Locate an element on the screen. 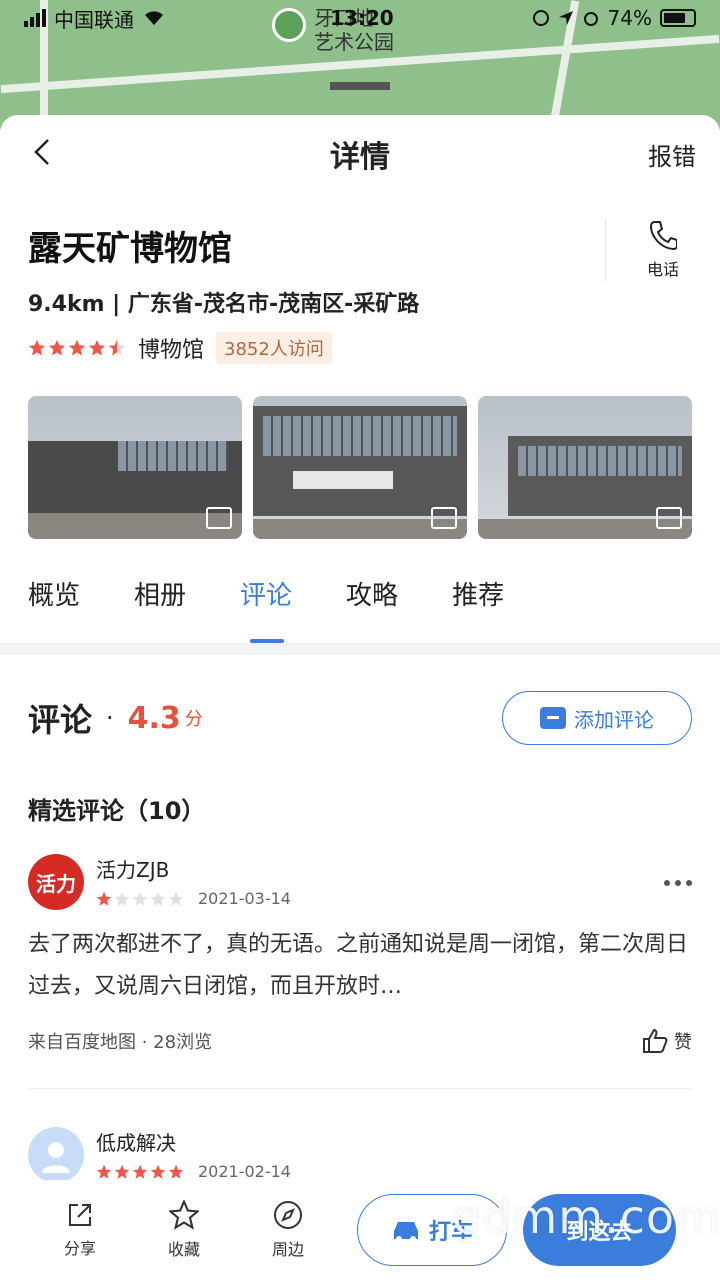 This screenshot has height=1280, width=720. call-label: 电话 is located at coordinates (662, 269).